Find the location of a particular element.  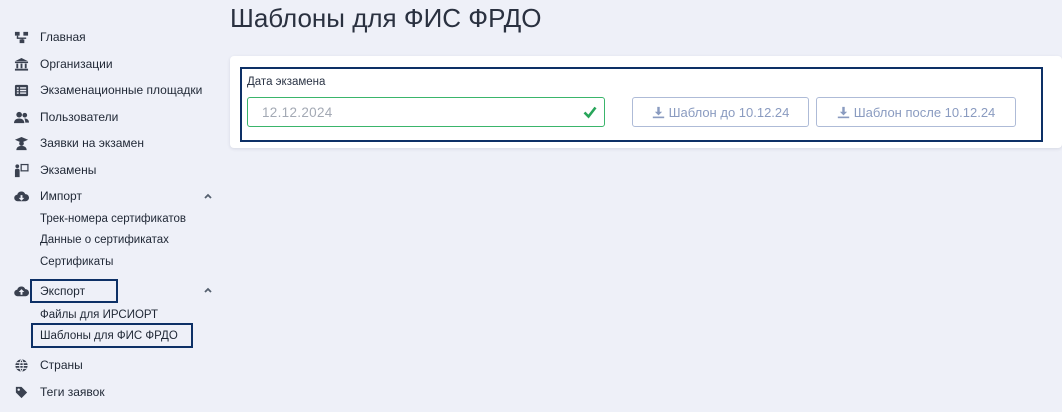

graduate-icon is located at coordinates (21, 143).